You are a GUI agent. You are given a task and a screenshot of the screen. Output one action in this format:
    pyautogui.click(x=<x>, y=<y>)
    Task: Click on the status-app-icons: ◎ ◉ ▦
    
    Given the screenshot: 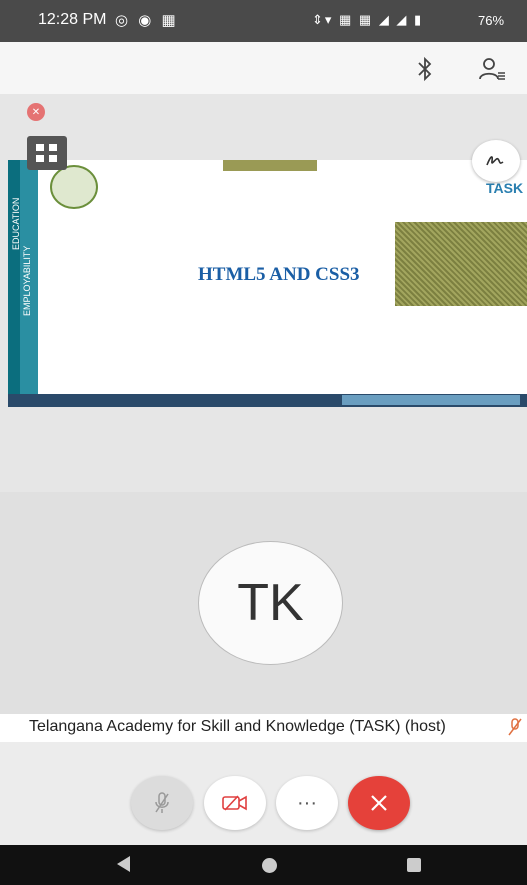 What is the action you would take?
    pyautogui.click(x=147, y=20)
    